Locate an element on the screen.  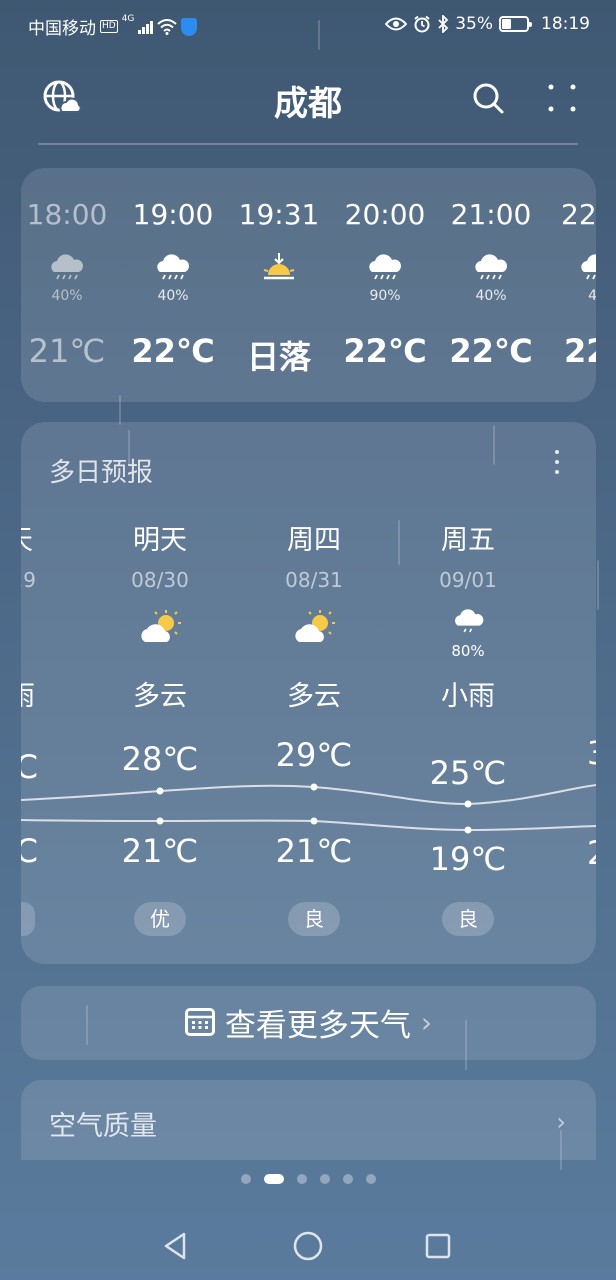
low-temp-line is located at coordinates (308, 825).